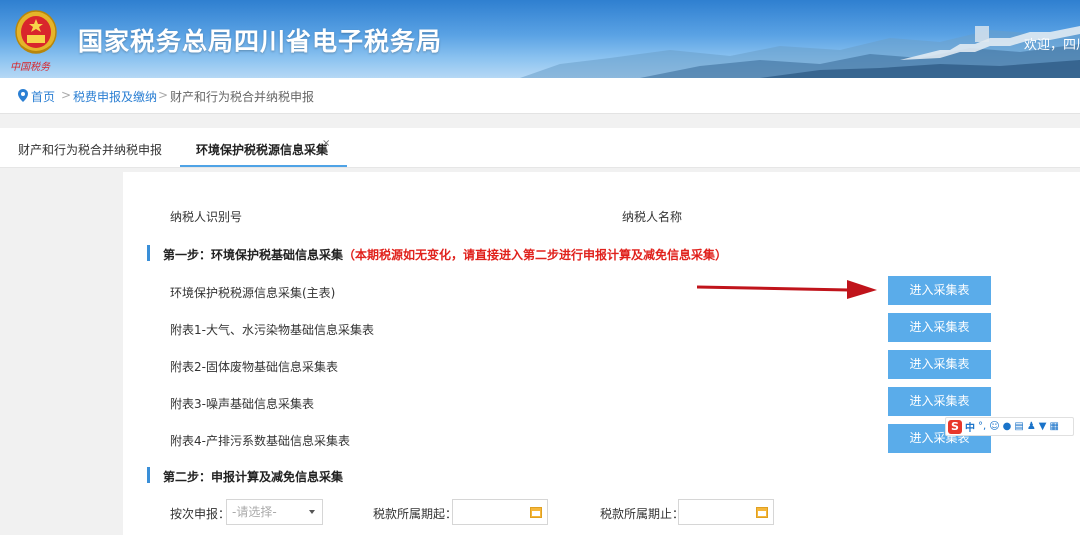 This screenshot has height=535, width=1080. I want to click on enter-main-table-button: 进入采集表, so click(939, 290).